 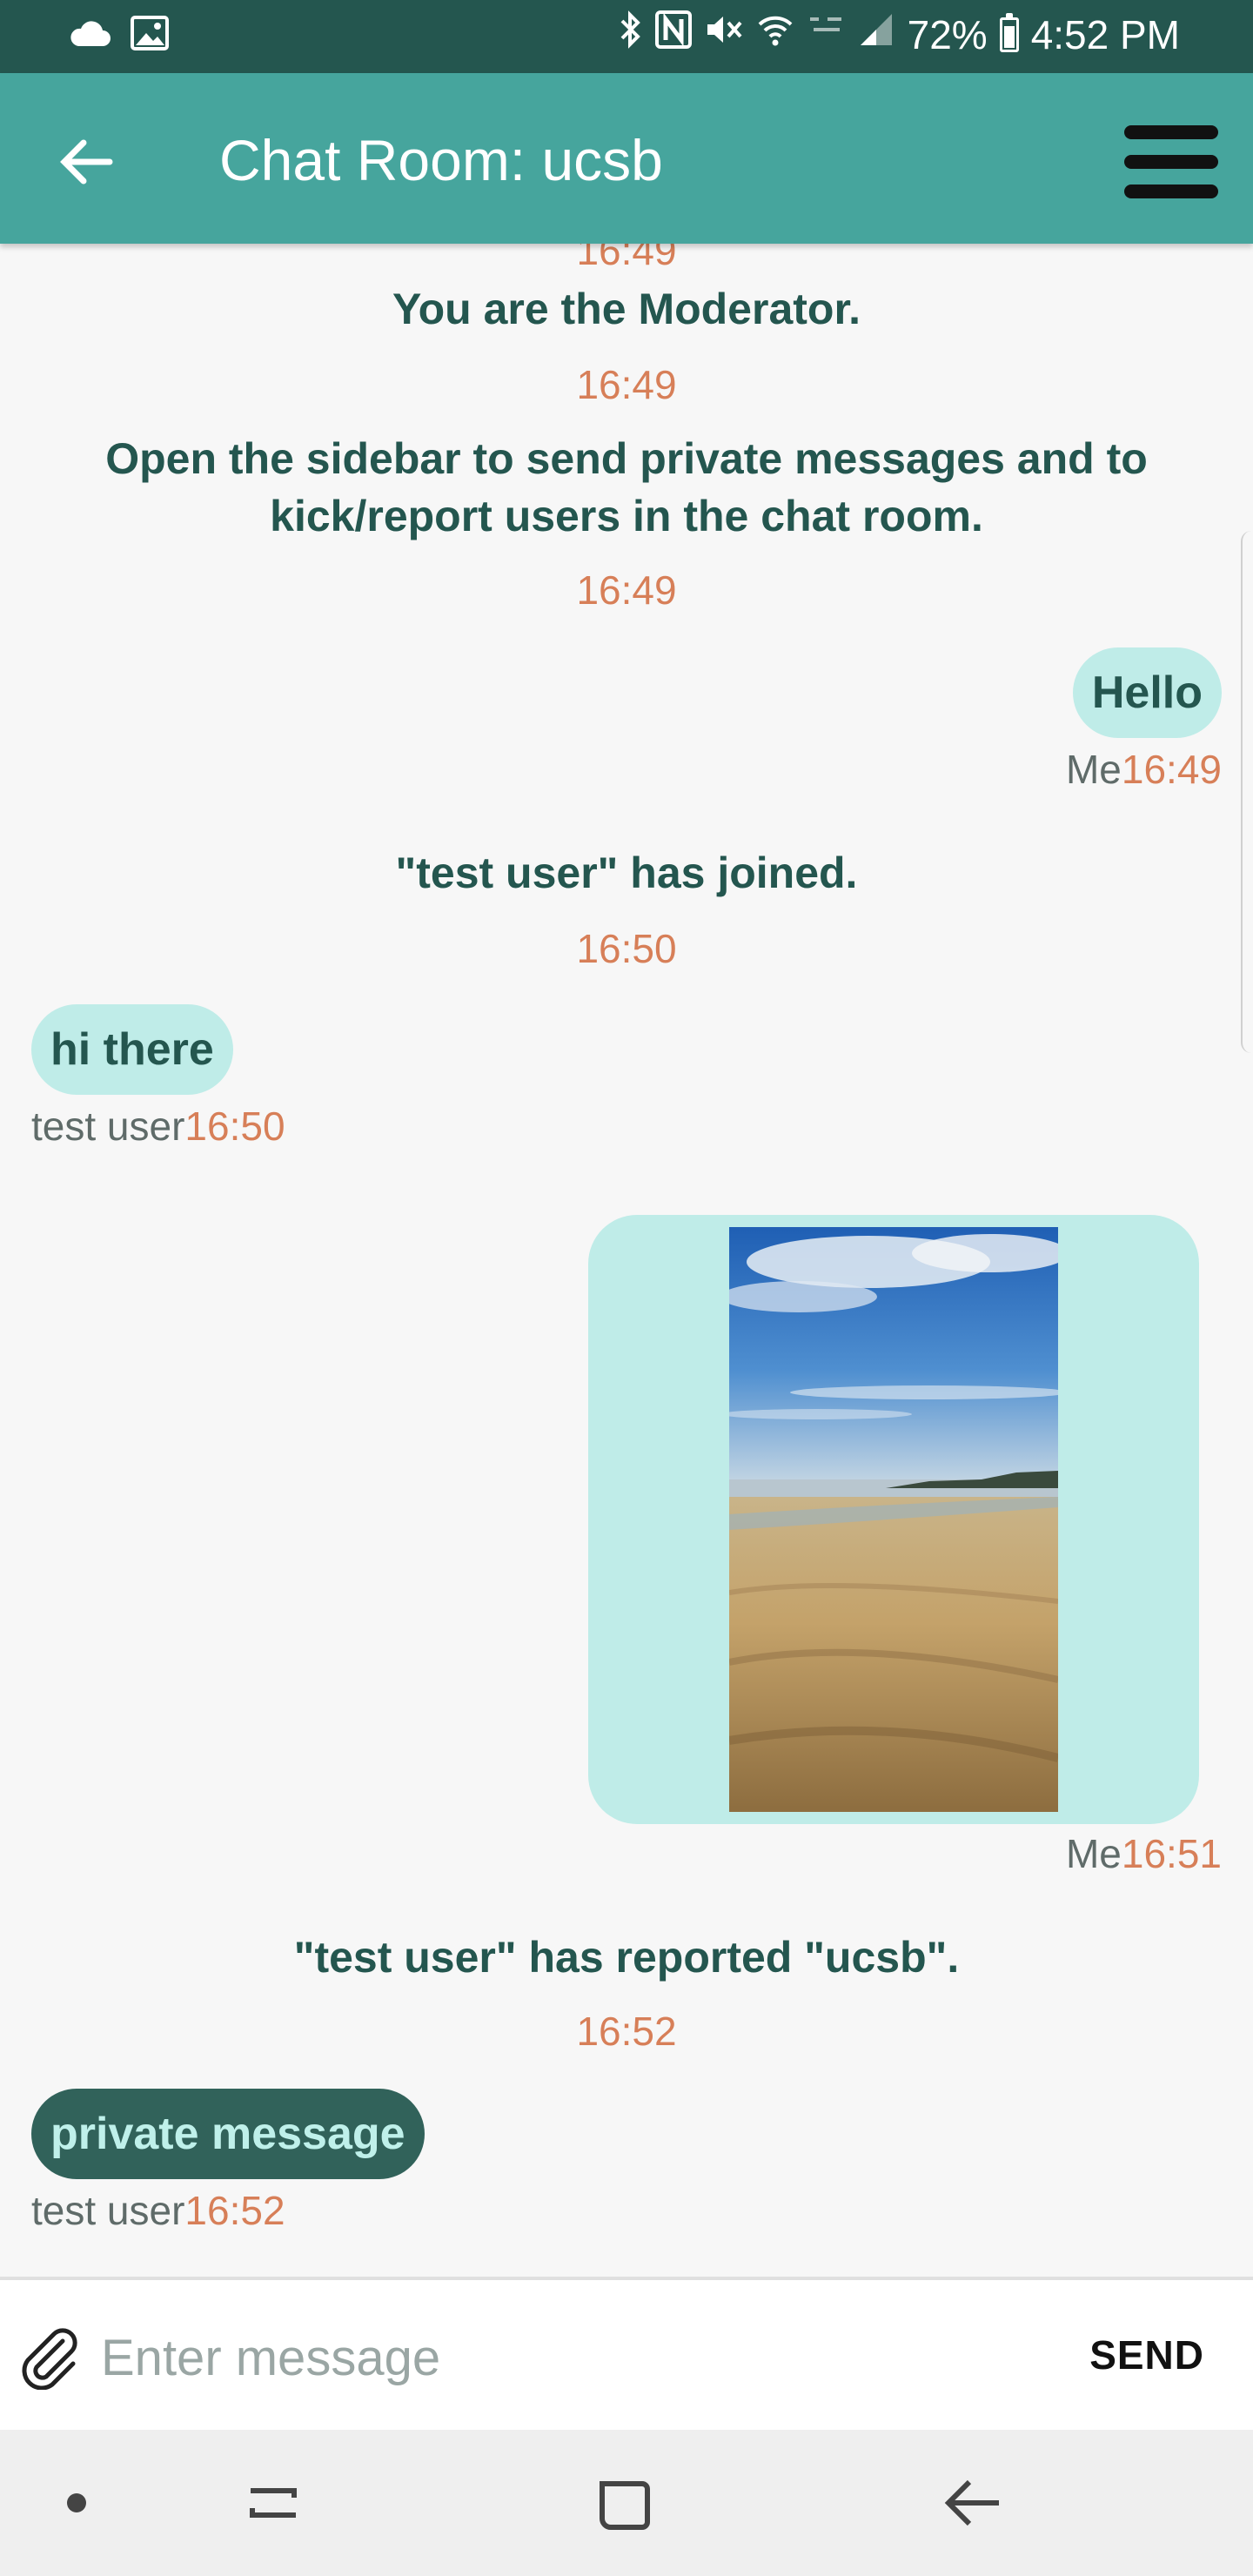 I want to click on status-bar: 72% 4:52 PM, so click(x=626, y=37).